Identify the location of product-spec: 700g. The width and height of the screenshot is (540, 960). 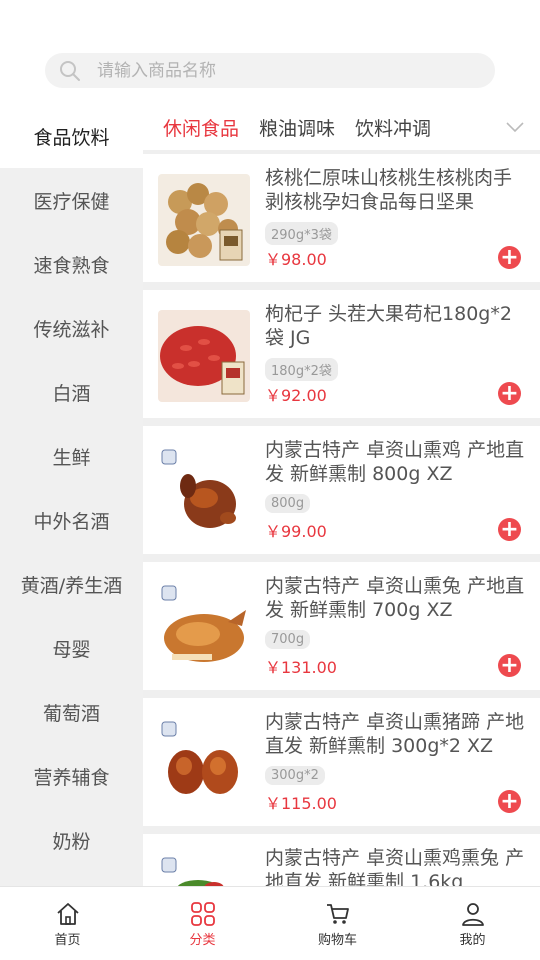
(288, 639).